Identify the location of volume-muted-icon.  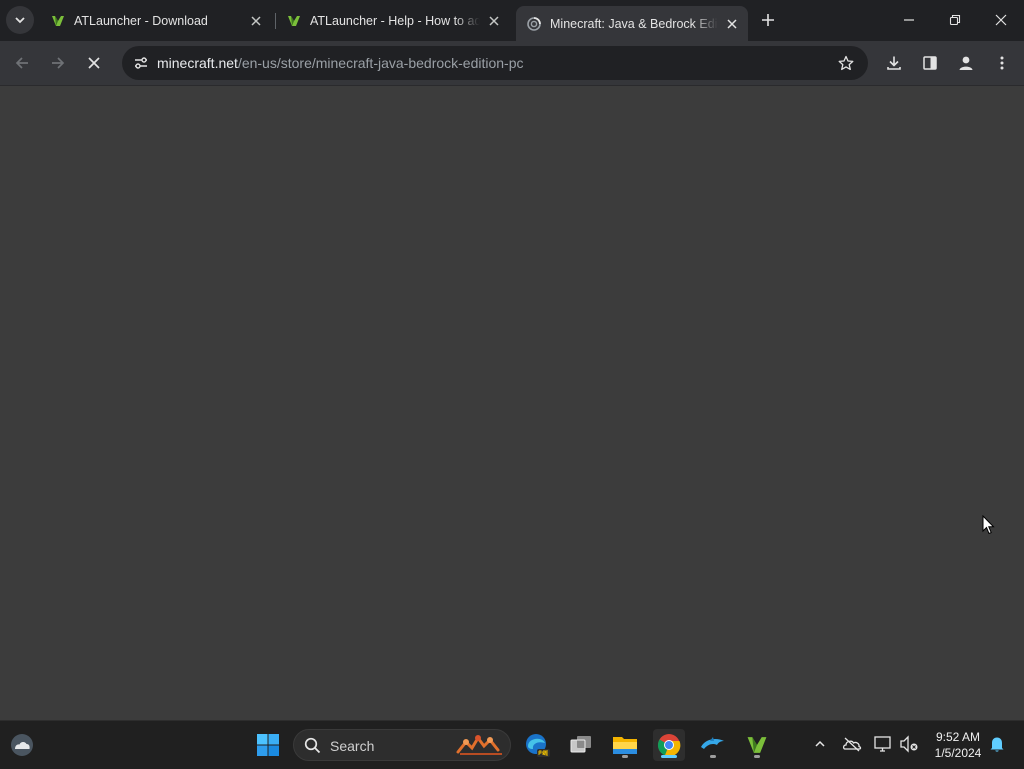
(909, 744).